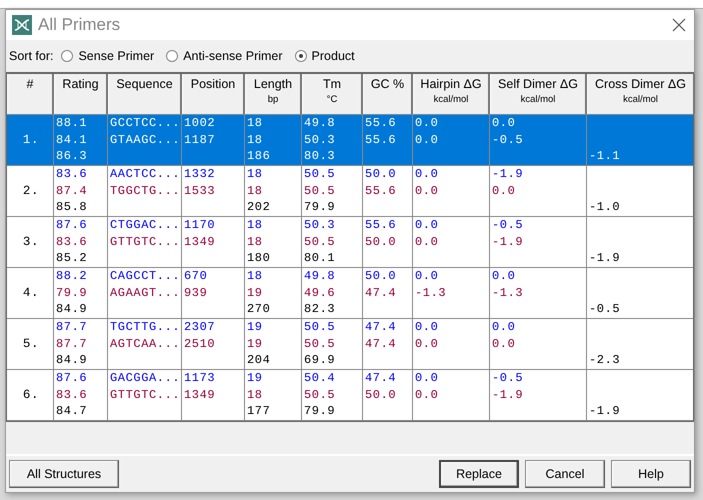 The width and height of the screenshot is (703, 500). What do you see at coordinates (320, 156) in the screenshot?
I see `cell-value: 80.3` at bounding box center [320, 156].